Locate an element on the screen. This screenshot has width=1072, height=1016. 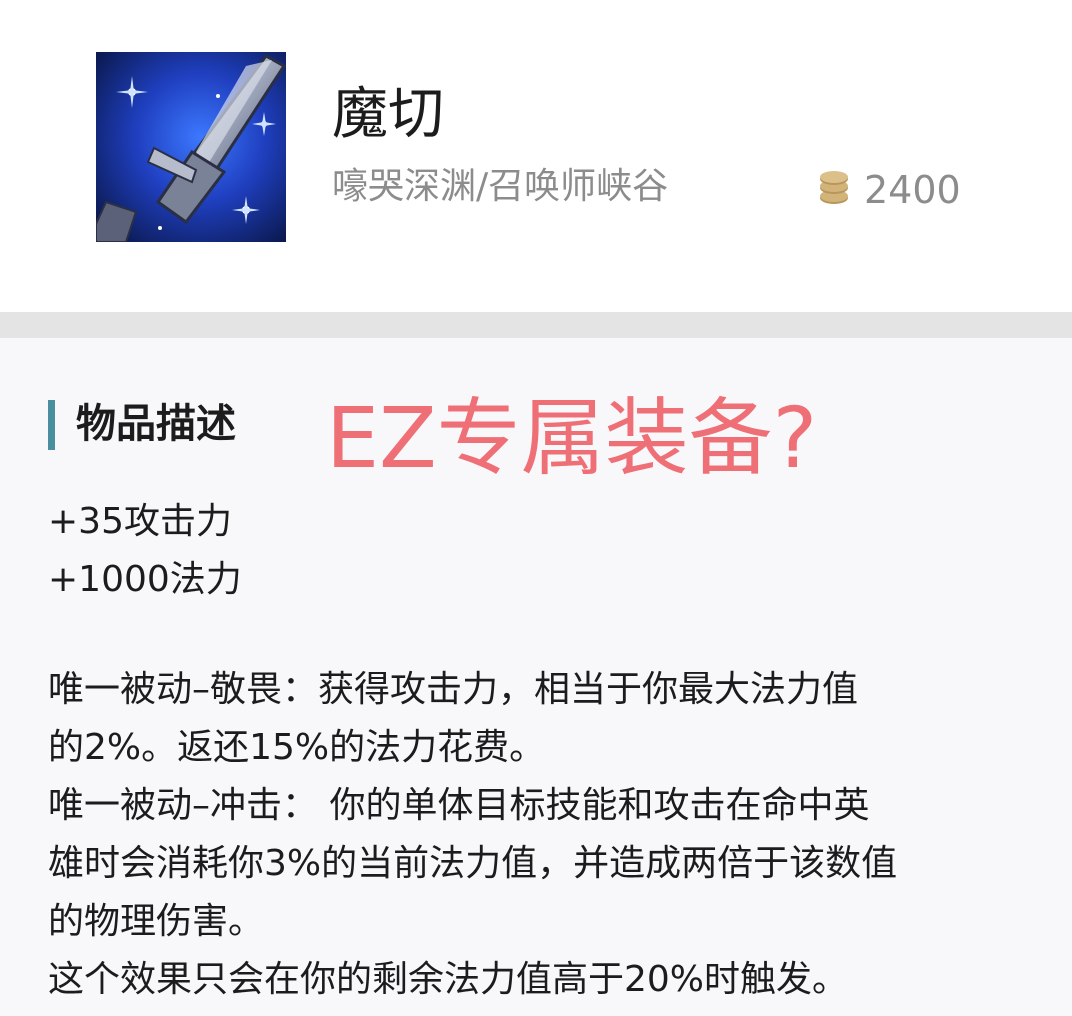
section-divider is located at coordinates (536, 325).